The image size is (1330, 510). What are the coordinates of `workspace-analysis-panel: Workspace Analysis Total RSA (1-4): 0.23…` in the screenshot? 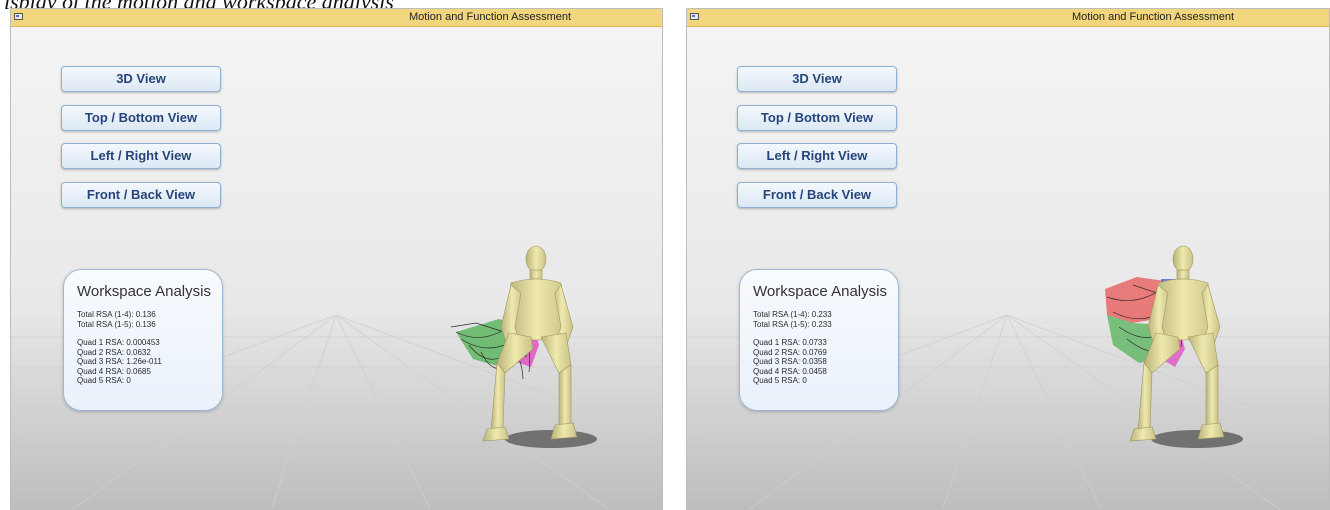 It's located at (819, 340).